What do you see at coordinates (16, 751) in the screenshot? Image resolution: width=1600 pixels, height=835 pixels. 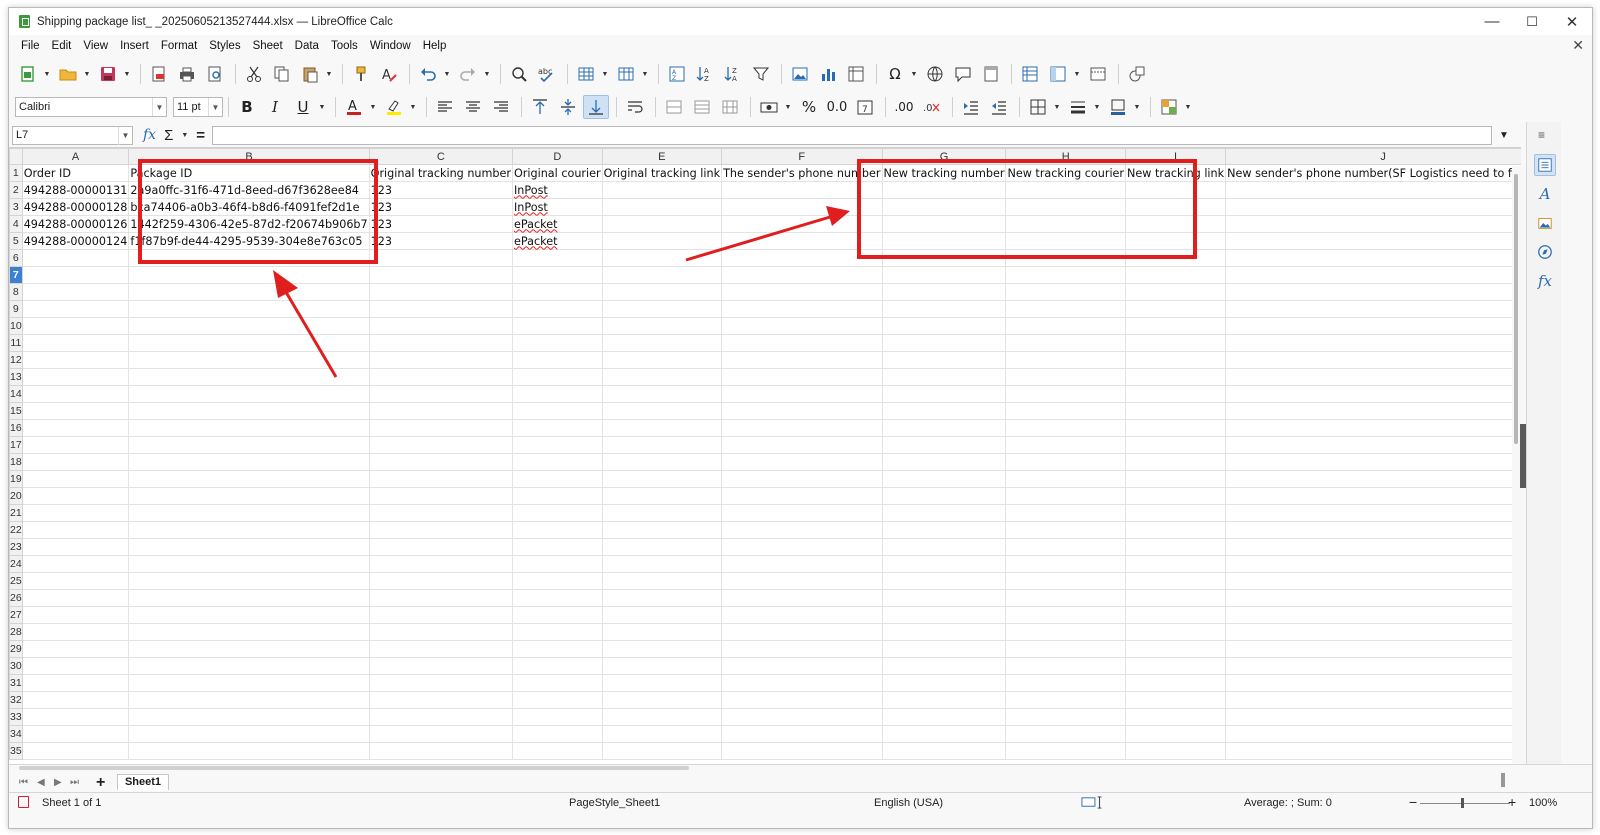 I see `row-header: 35` at bounding box center [16, 751].